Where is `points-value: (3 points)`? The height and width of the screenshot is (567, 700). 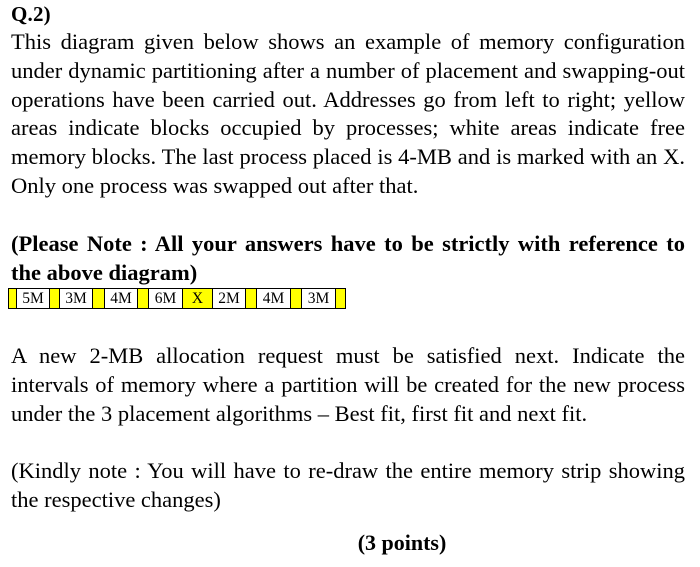 points-value: (3 points) is located at coordinates (402, 542).